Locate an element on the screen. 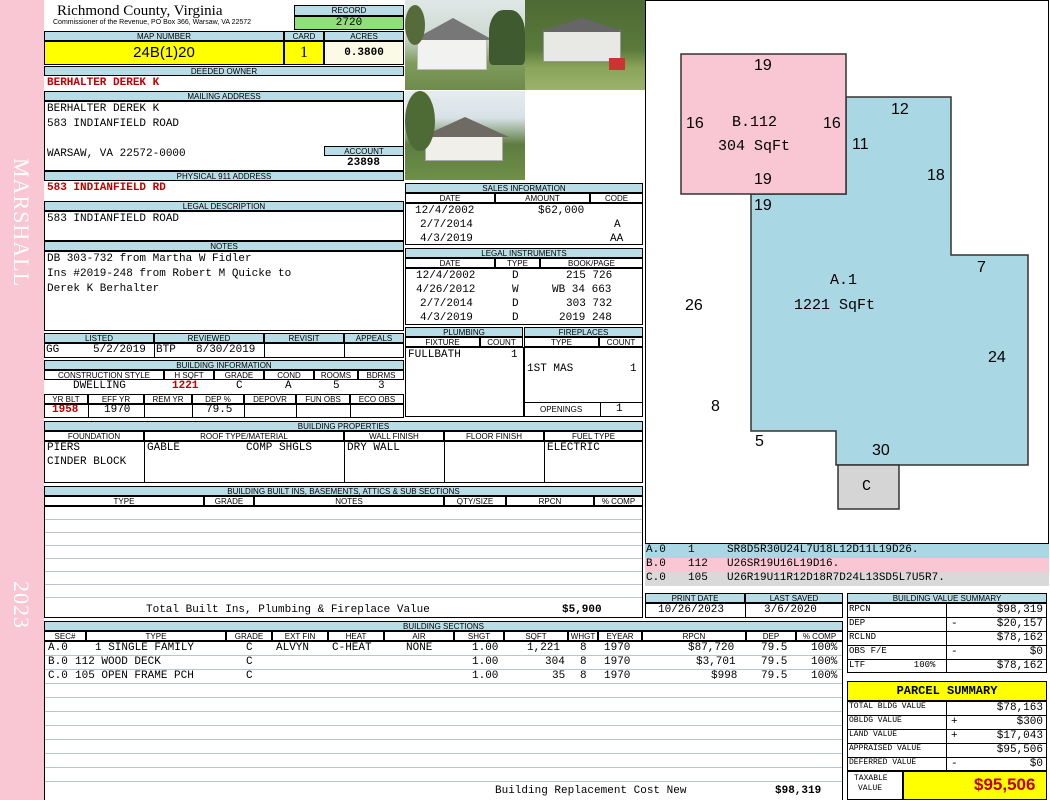 Image resolution: width=1050 pixels, height=800 pixels. sale-date: 4/3/2019 is located at coordinates (446, 239).